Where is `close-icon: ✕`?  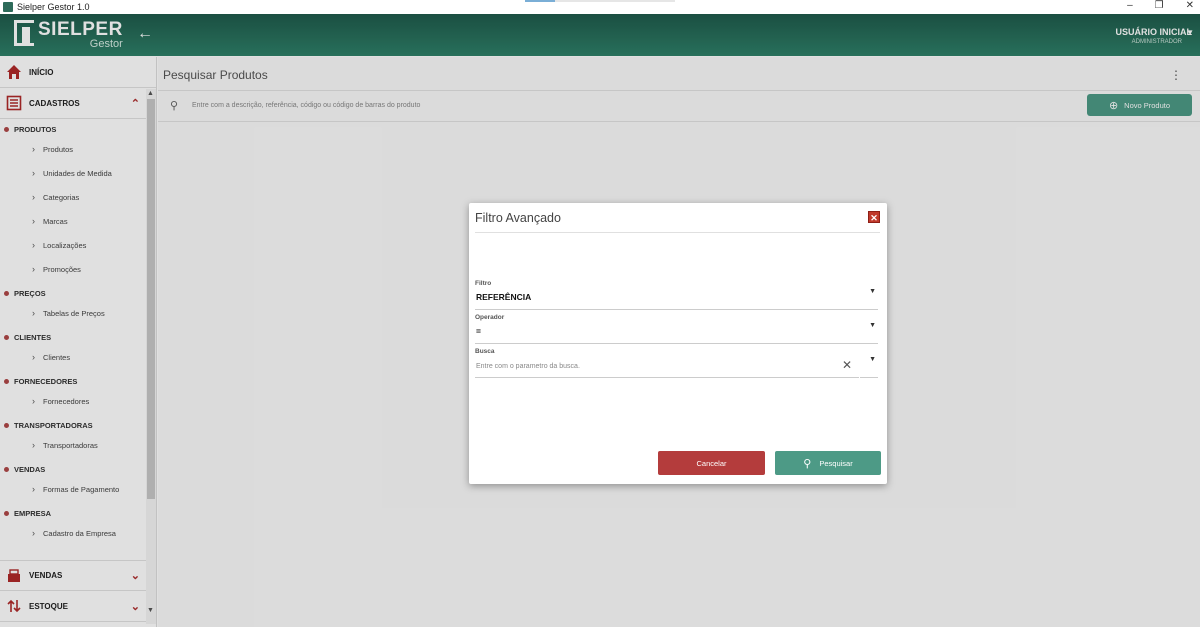 close-icon: ✕ is located at coordinates (874, 217).